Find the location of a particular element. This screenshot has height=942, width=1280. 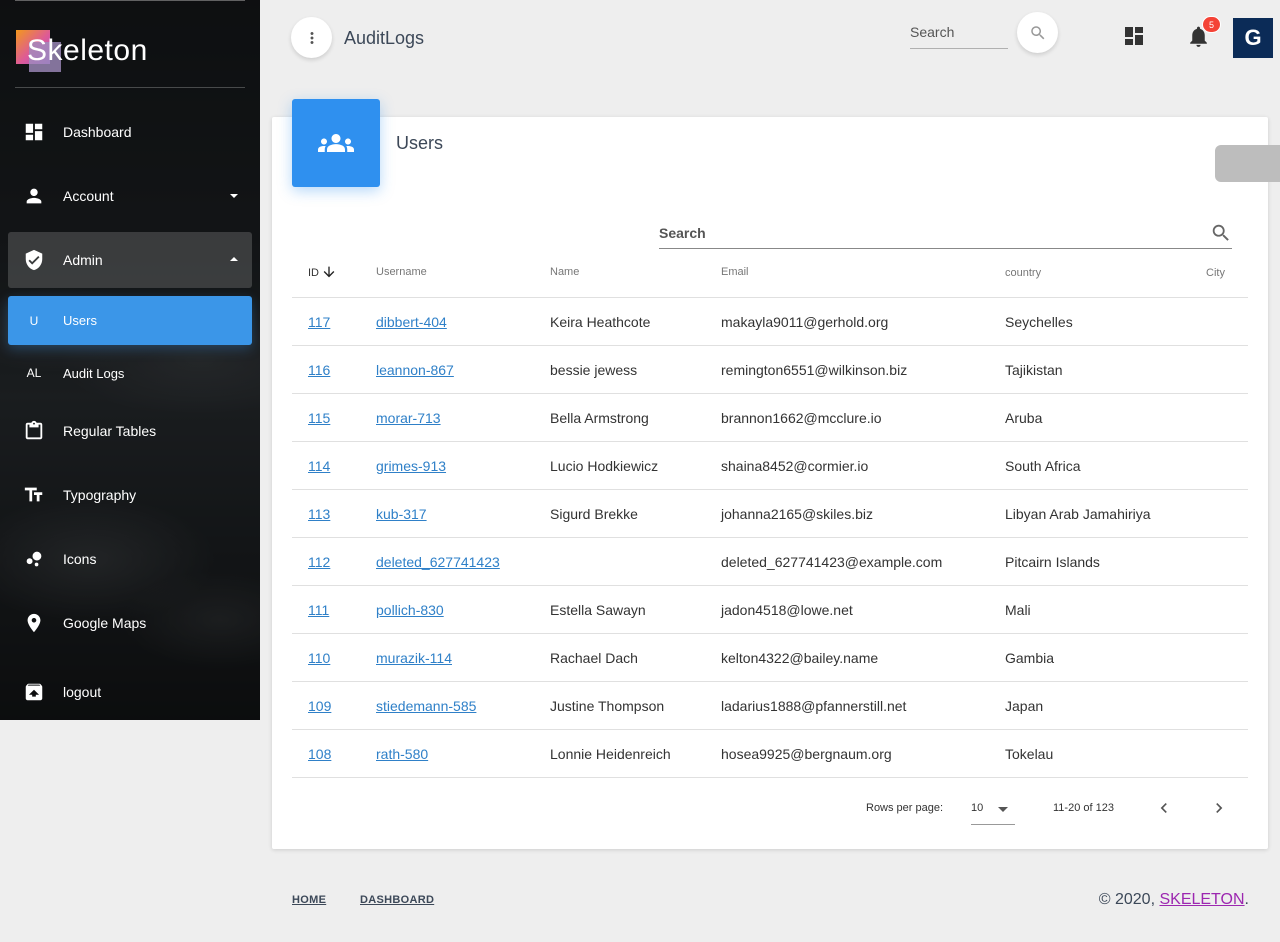

sidebar-item-audit-logs: AL Audit Logs is located at coordinates (130, 373).